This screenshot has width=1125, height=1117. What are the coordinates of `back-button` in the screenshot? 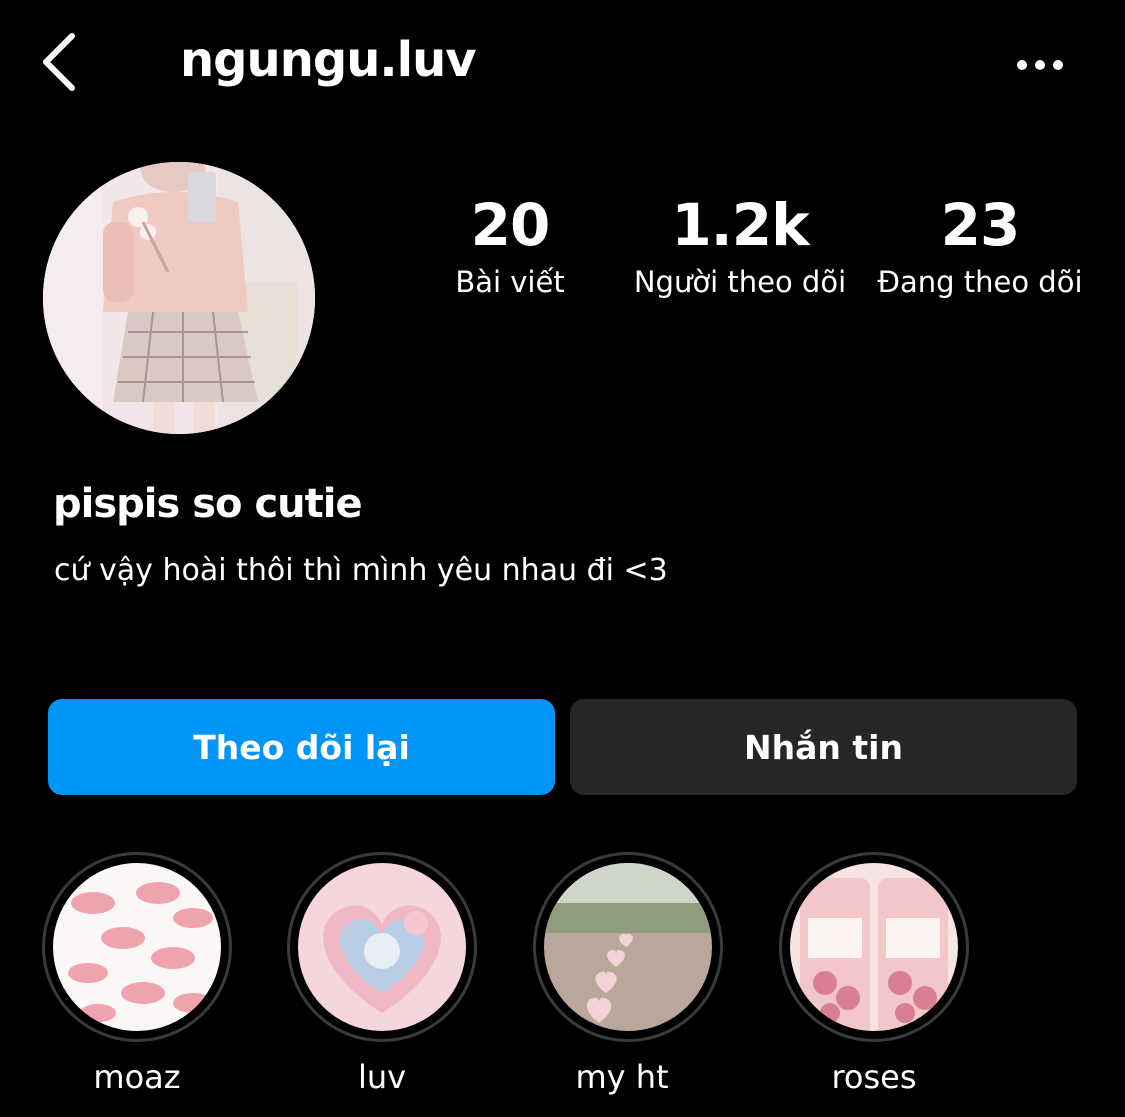 It's located at (60, 62).